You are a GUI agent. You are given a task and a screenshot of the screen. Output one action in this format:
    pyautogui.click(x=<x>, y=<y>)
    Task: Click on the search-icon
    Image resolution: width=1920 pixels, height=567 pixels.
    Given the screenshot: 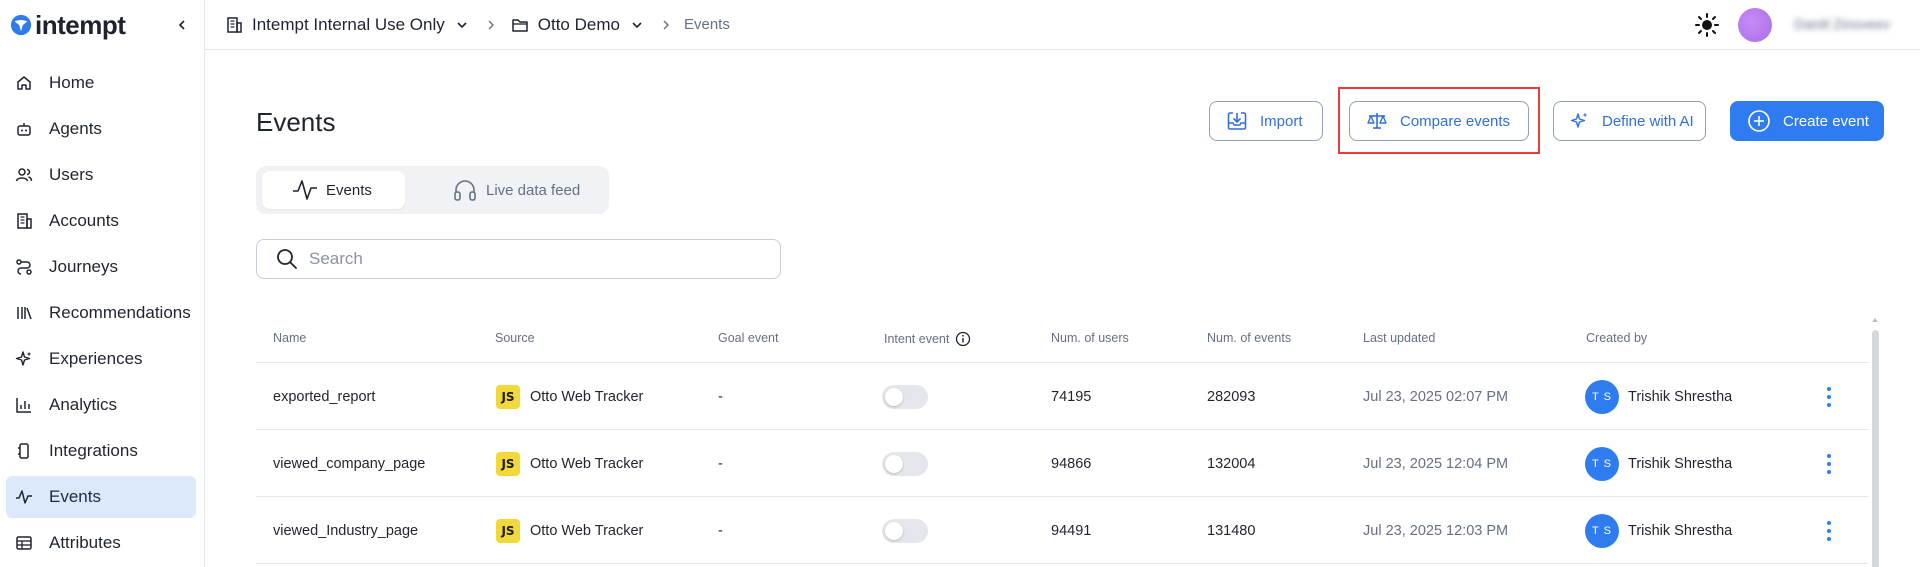 What is the action you would take?
    pyautogui.click(x=287, y=259)
    